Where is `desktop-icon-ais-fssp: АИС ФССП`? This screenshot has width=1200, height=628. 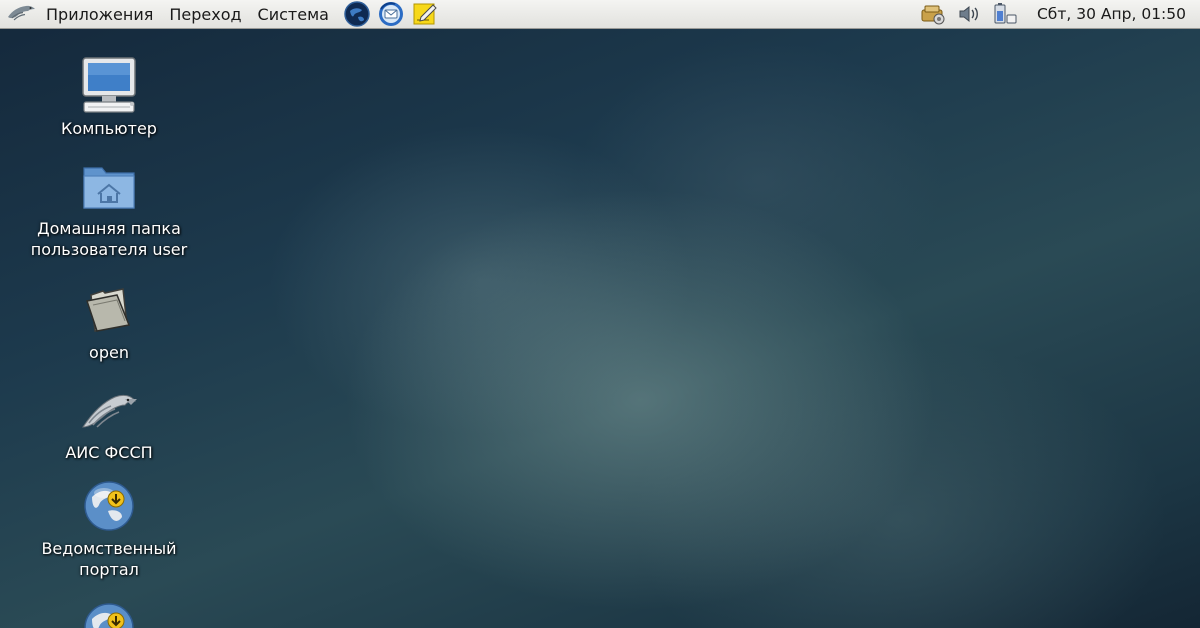 desktop-icon-ais-fssp: АИС ФССП is located at coordinates (109, 421).